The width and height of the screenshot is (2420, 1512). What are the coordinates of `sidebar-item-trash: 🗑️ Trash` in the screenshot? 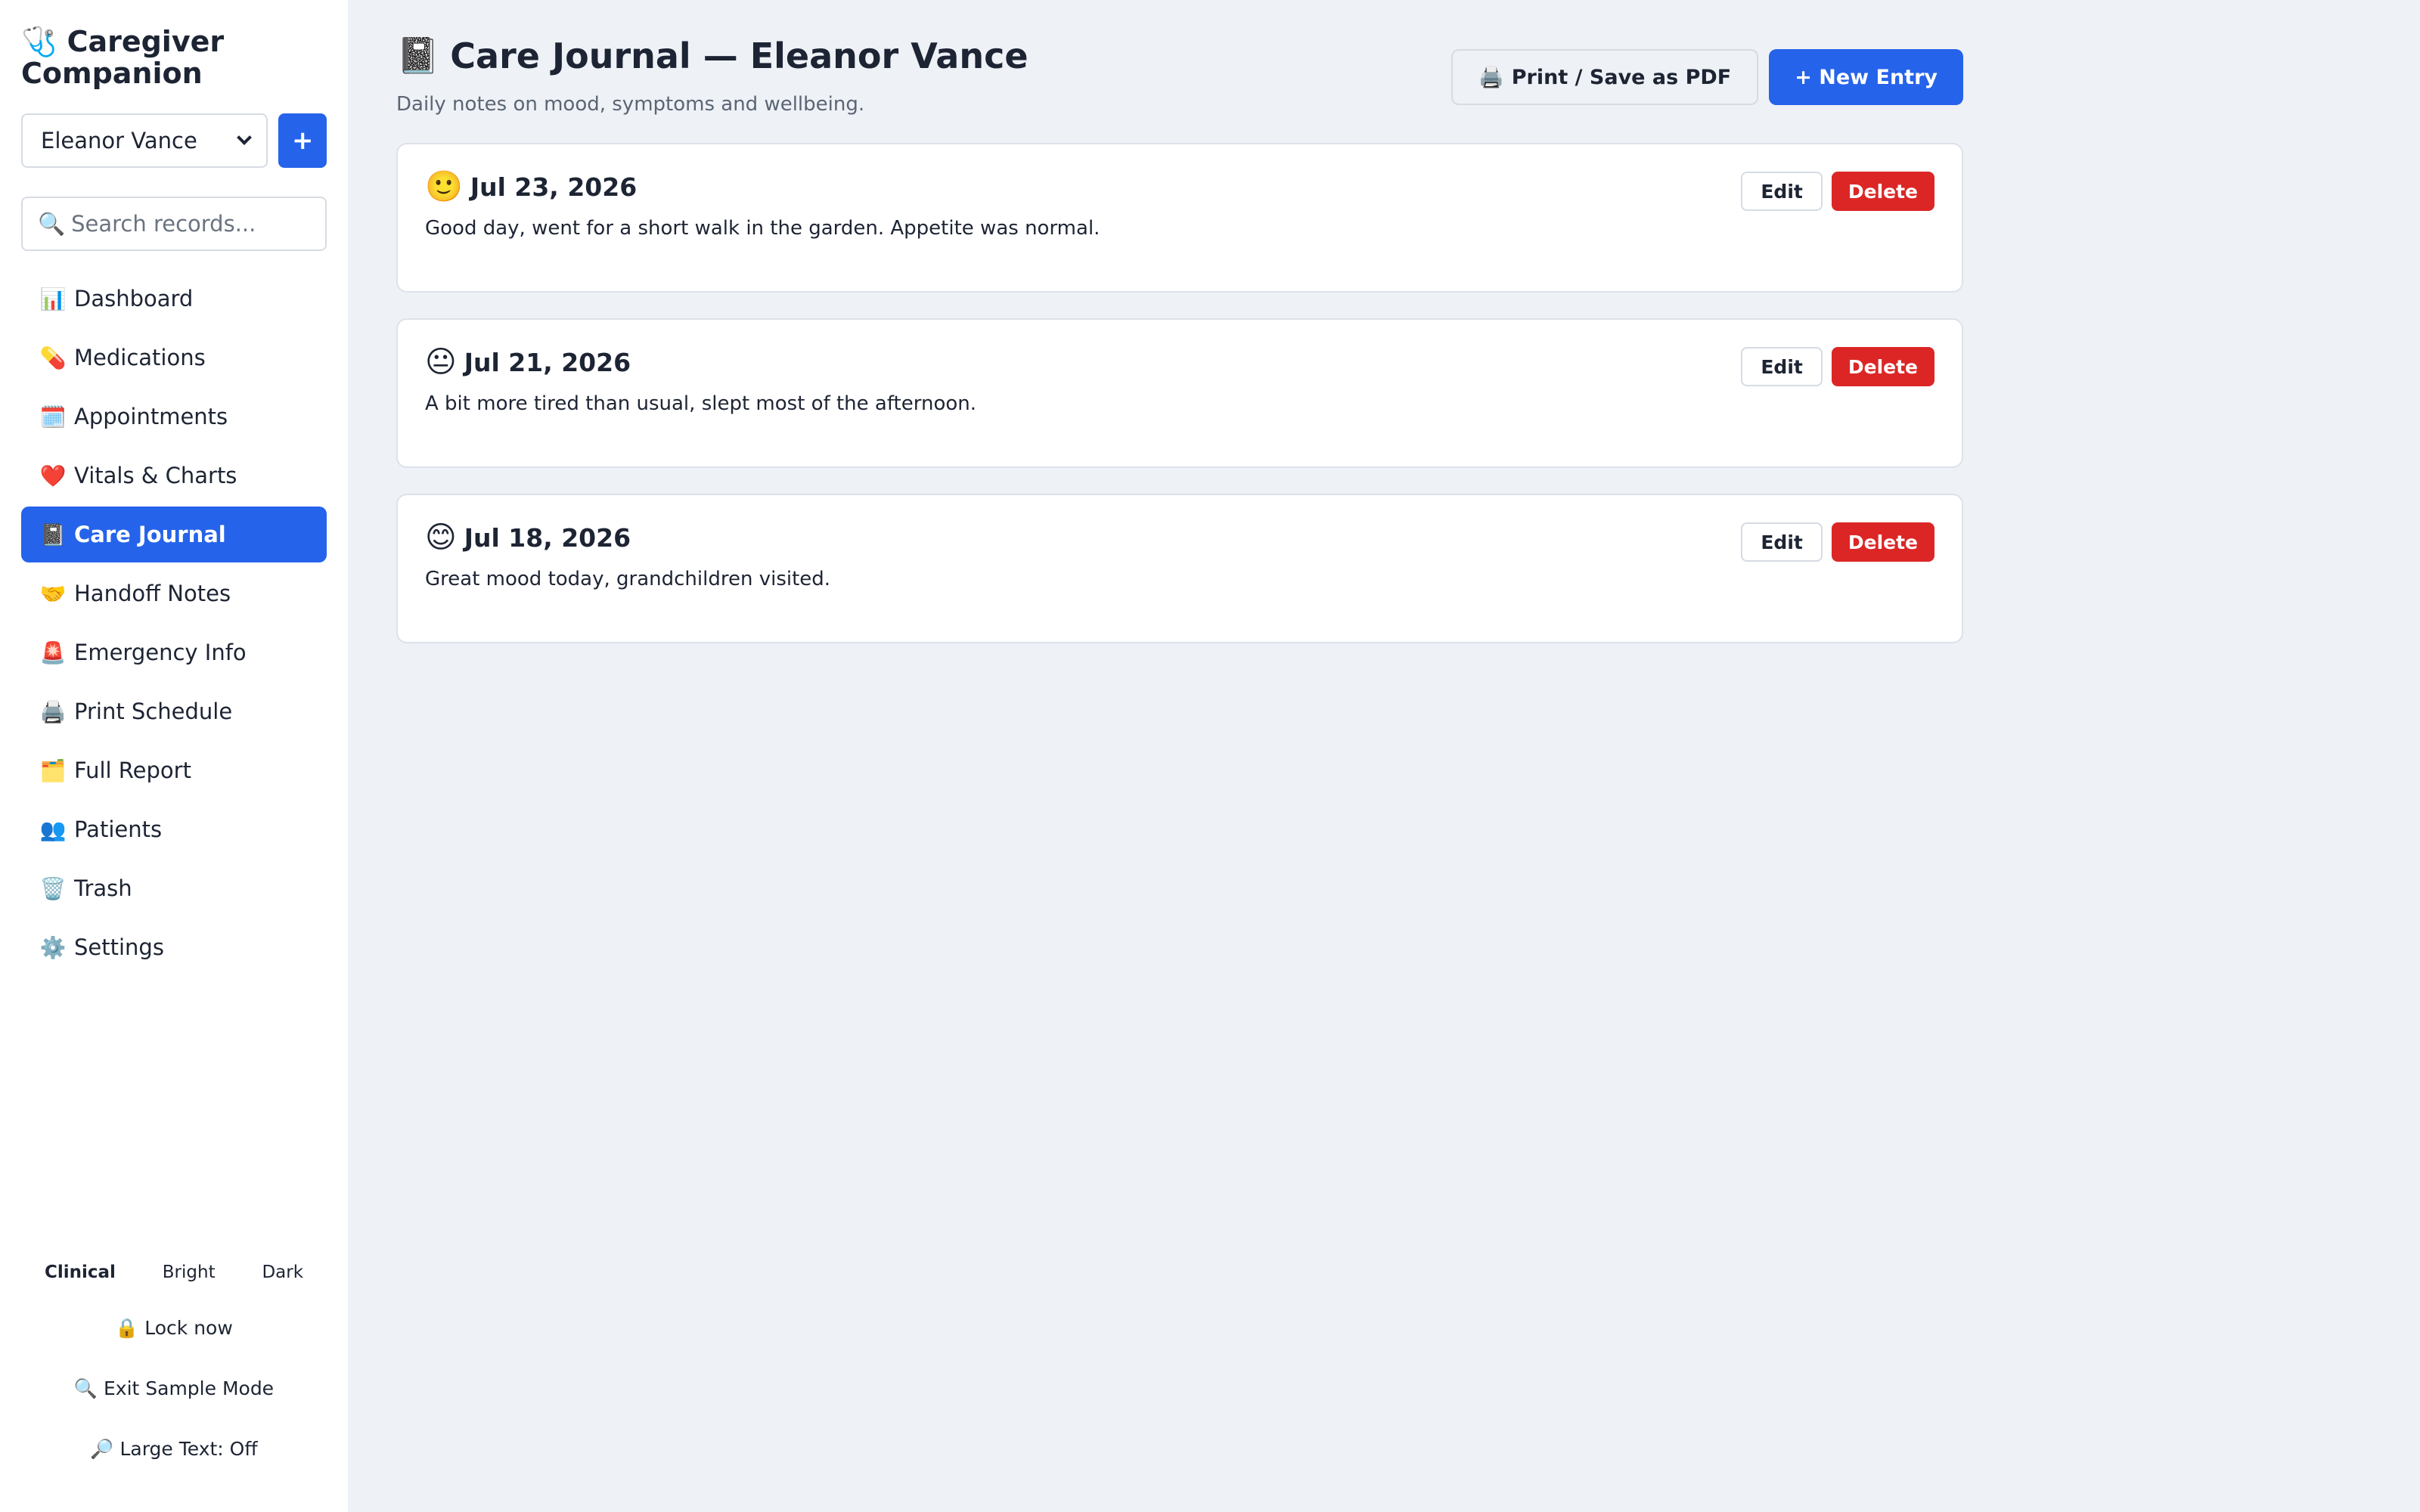 It's located at (174, 888).